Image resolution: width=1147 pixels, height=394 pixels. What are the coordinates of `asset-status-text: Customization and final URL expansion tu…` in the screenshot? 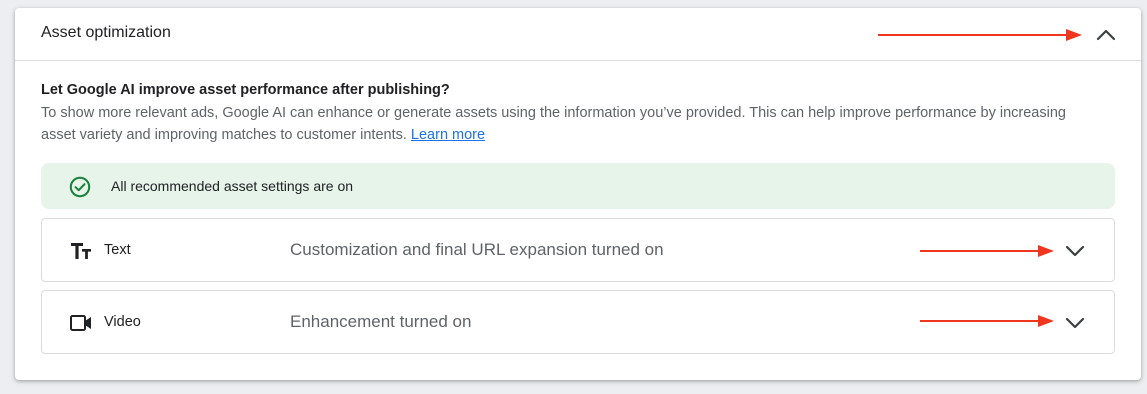 It's located at (477, 249).